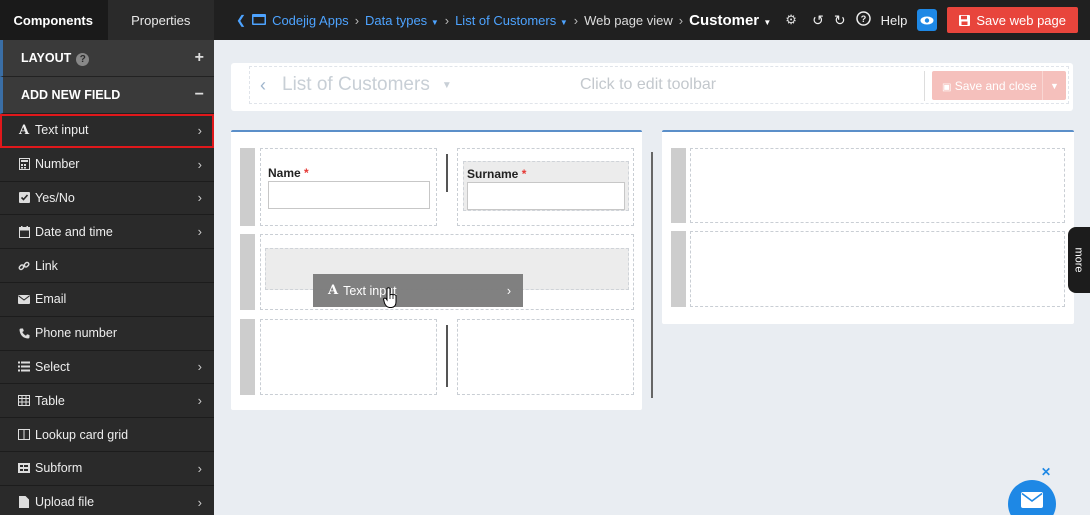 Image resolution: width=1090 pixels, height=515 pixels. I want to click on surname-field-label: Surname *, so click(496, 174).